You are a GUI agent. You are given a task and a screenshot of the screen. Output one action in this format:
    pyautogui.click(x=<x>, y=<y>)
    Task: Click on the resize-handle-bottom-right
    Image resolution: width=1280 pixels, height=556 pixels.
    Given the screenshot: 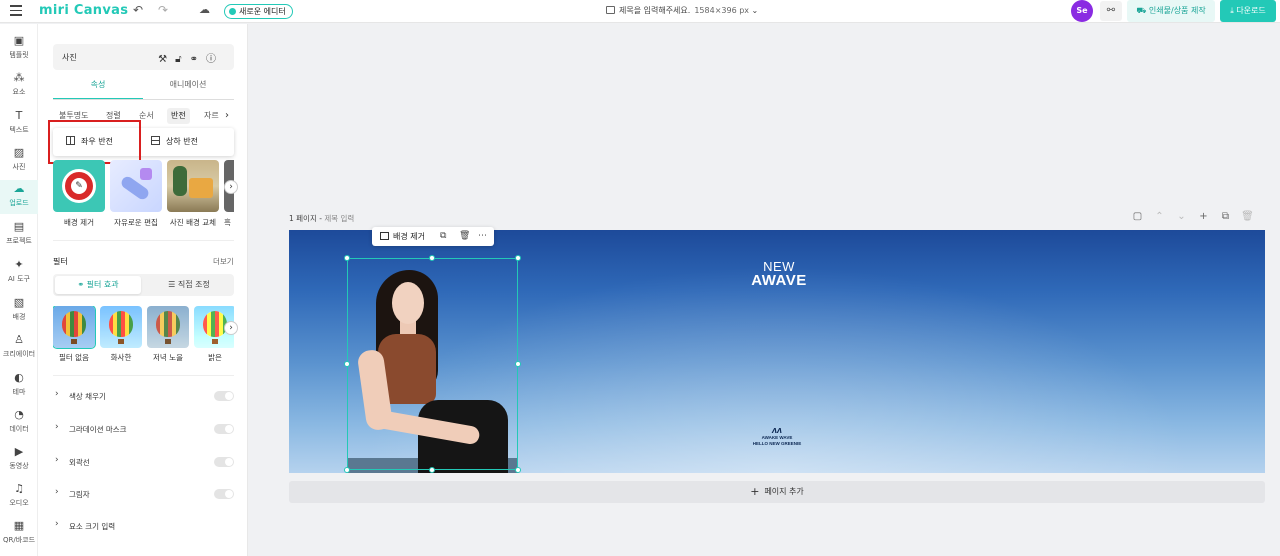 What is the action you would take?
    pyautogui.click(x=518, y=470)
    